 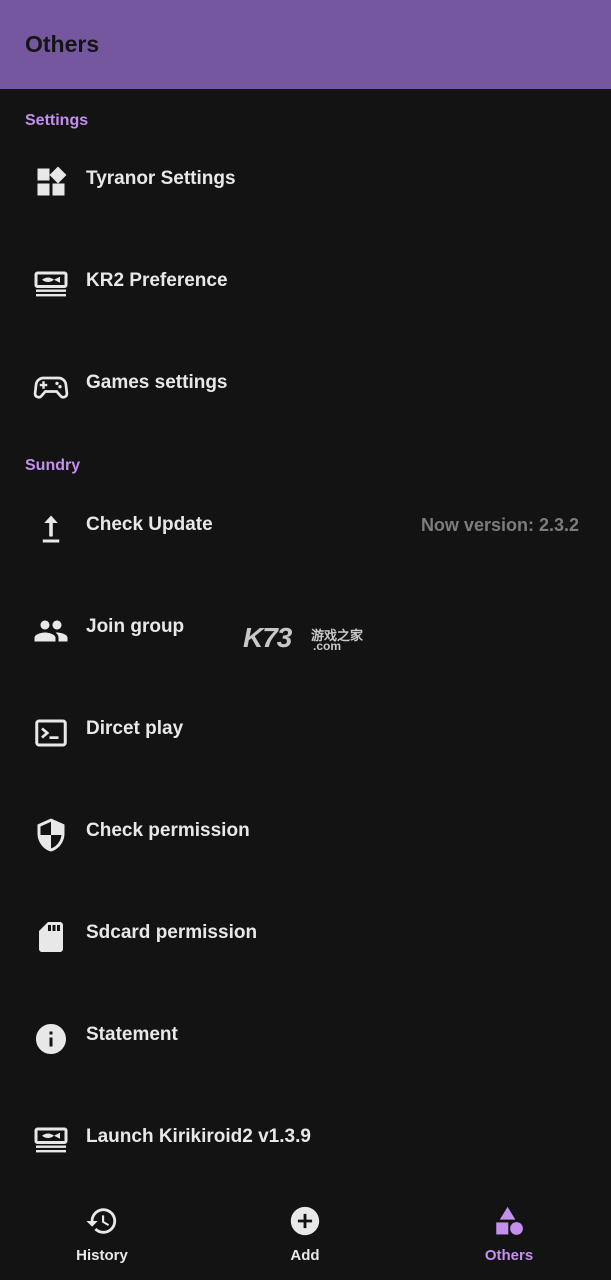 I want to click on menu-item-label: Sdcard permission, so click(x=172, y=932).